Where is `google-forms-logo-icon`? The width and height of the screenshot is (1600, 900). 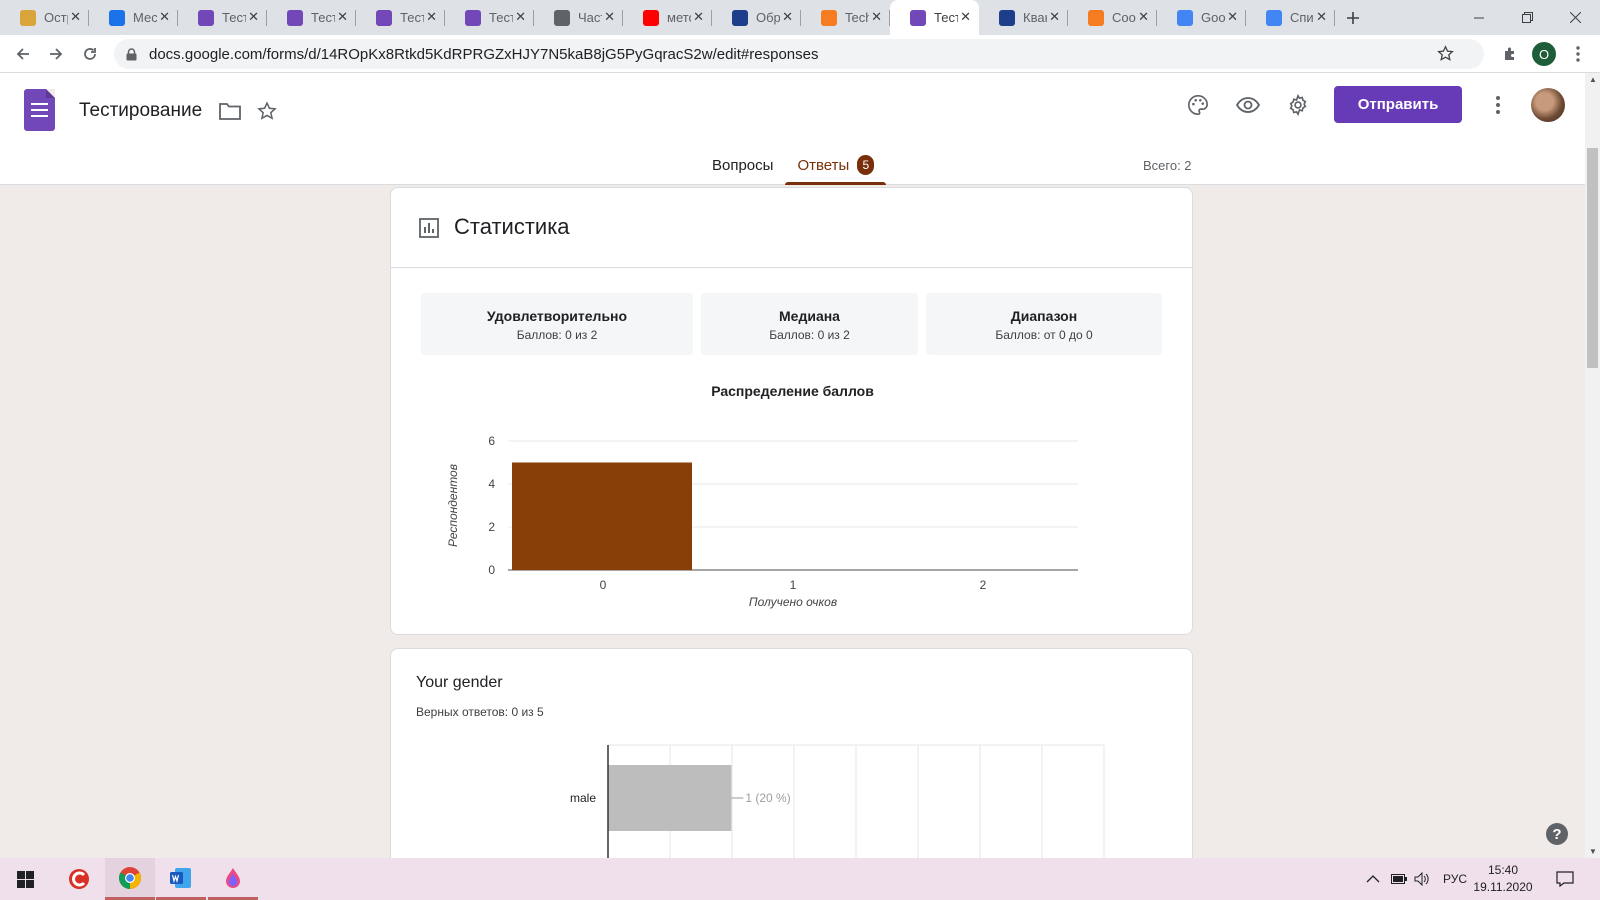 google-forms-logo-icon is located at coordinates (39, 110).